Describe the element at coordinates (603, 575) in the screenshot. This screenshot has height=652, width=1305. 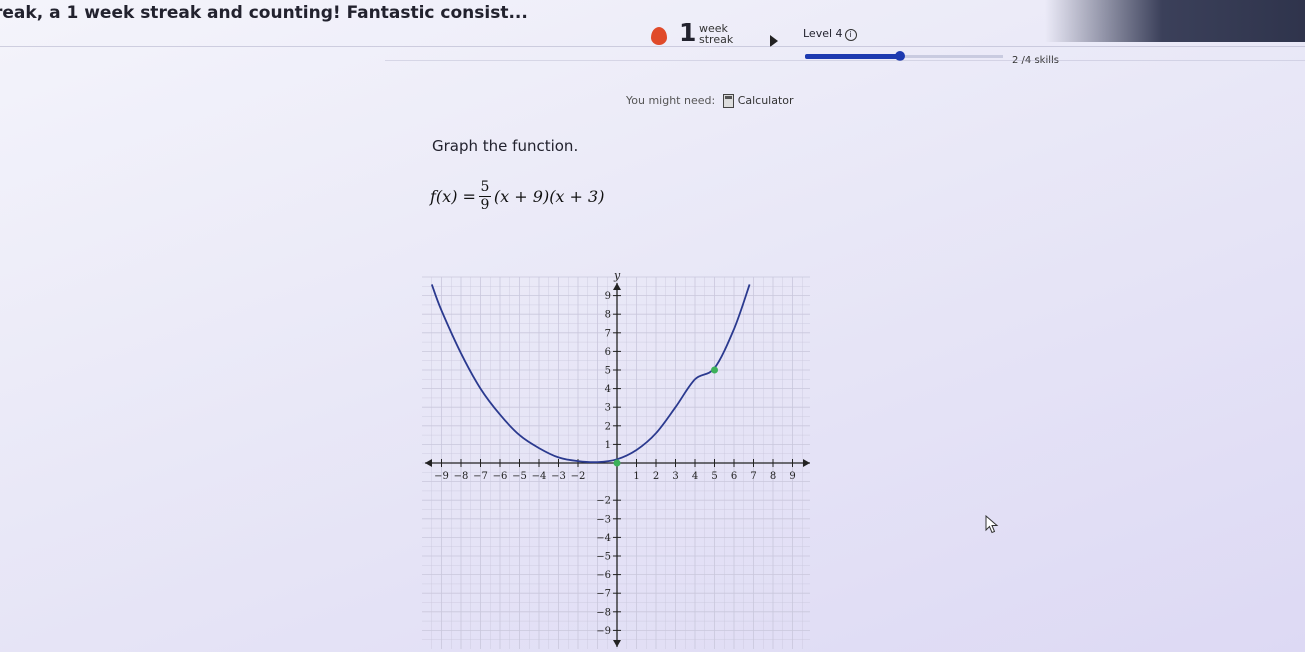
I see `y-tick-label: −6` at that location.